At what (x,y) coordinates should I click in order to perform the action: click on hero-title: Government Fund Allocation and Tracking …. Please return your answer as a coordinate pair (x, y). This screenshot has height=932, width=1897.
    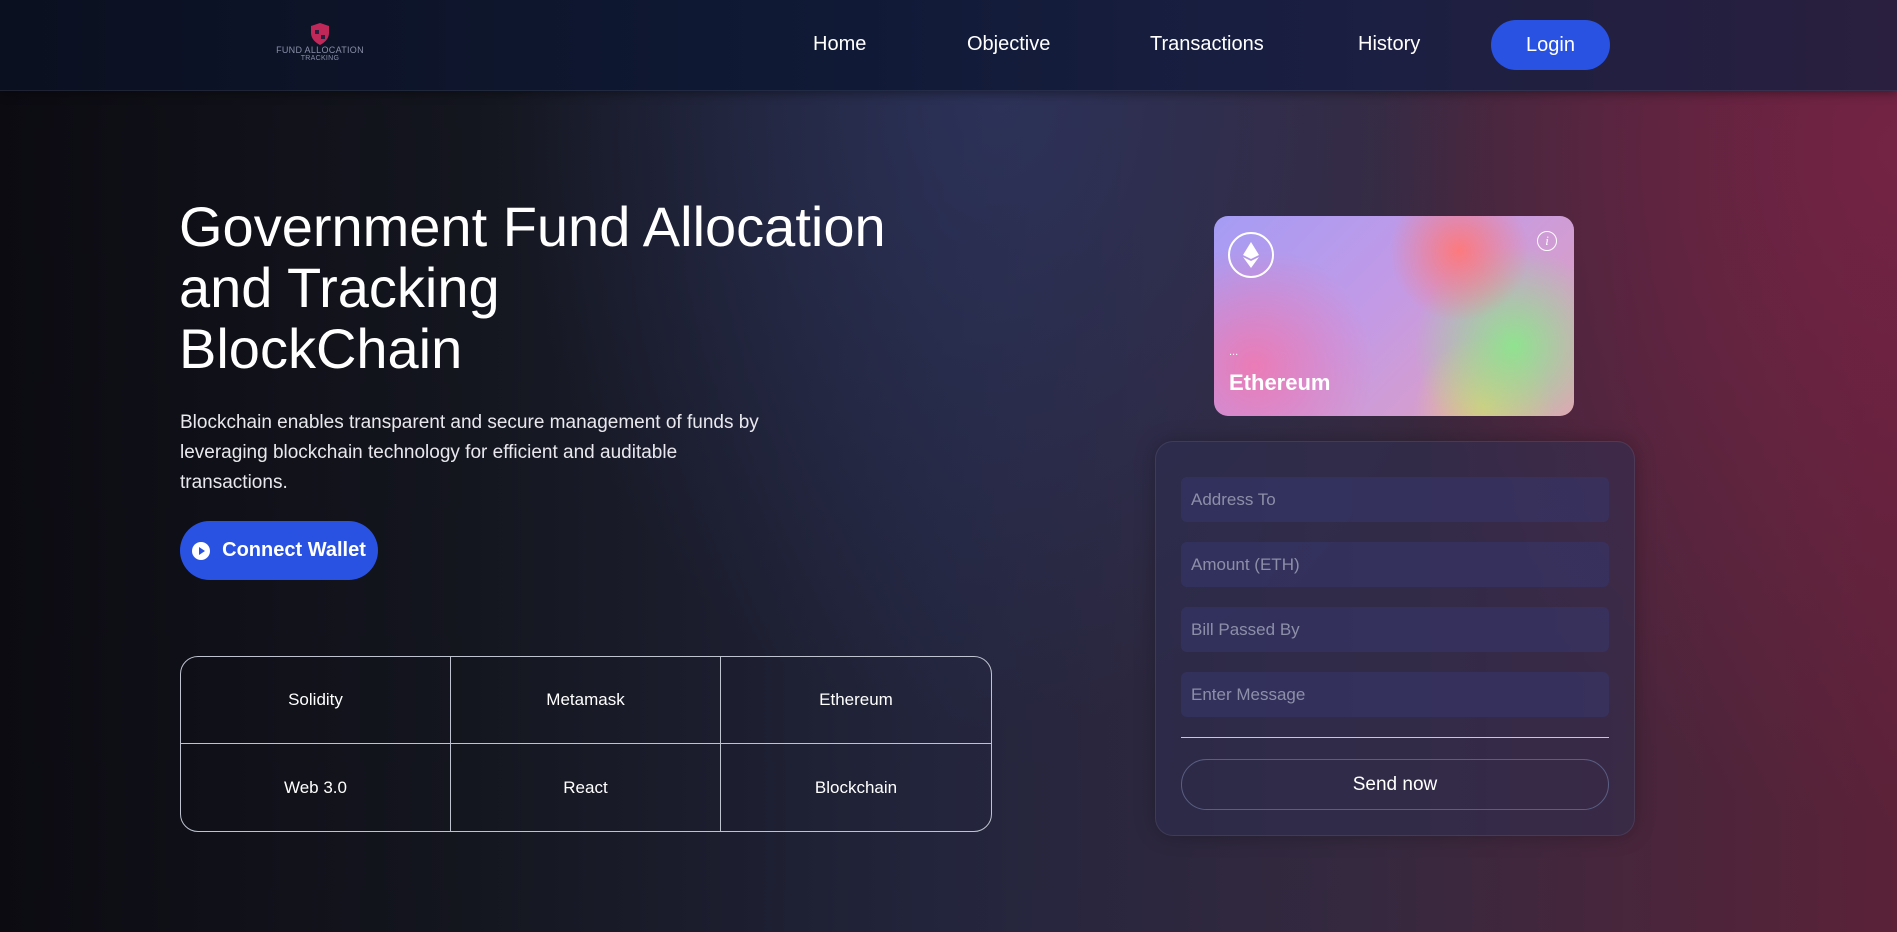
    Looking at the image, I should click on (579, 287).